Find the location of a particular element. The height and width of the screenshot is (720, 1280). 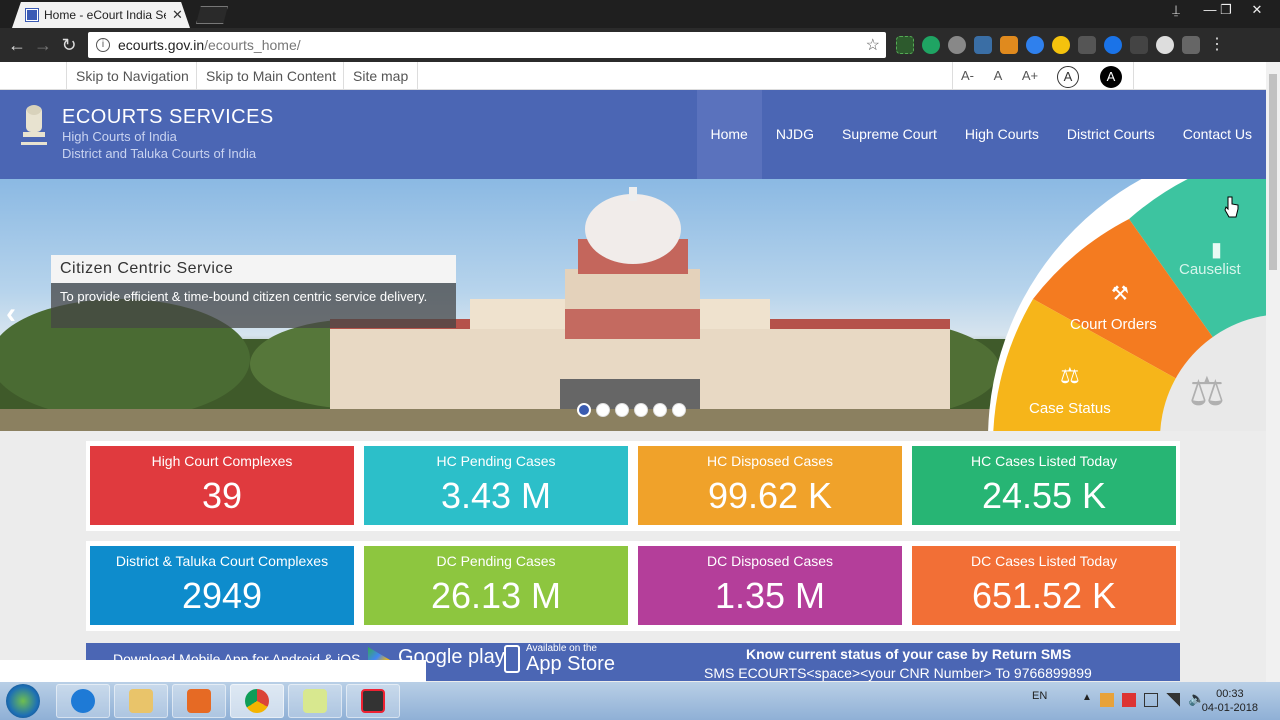

reload-icon: ↻ is located at coordinates (69, 45).